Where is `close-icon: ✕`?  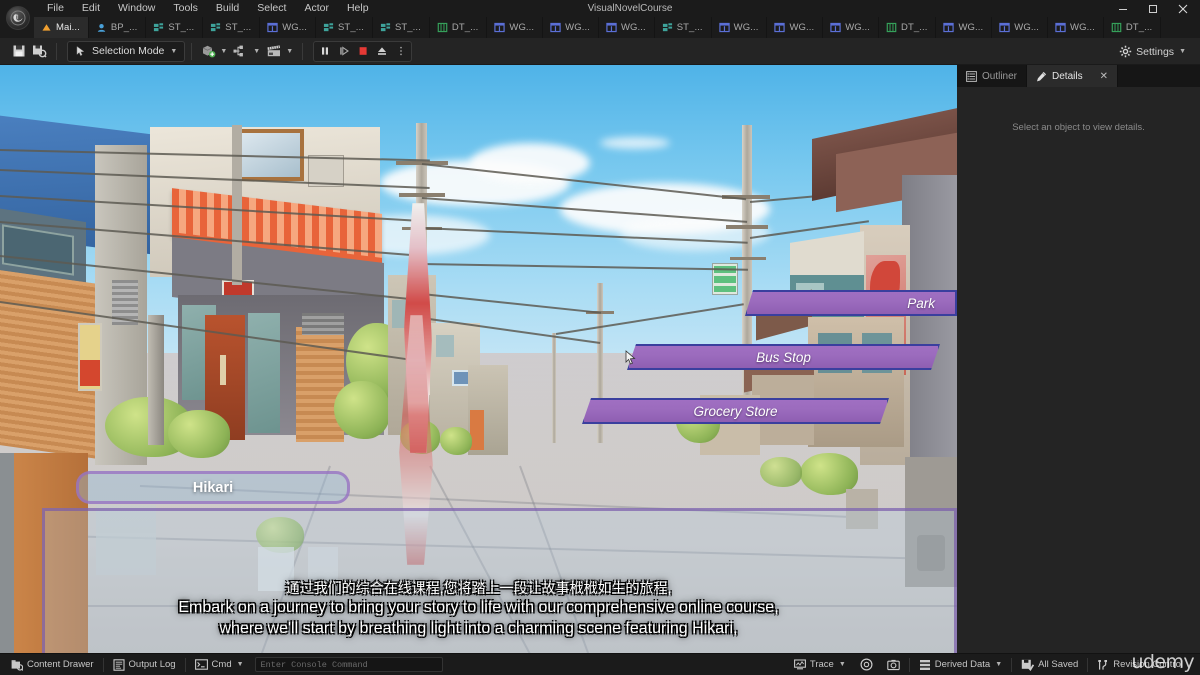
close-icon: ✕ is located at coordinates (1104, 76).